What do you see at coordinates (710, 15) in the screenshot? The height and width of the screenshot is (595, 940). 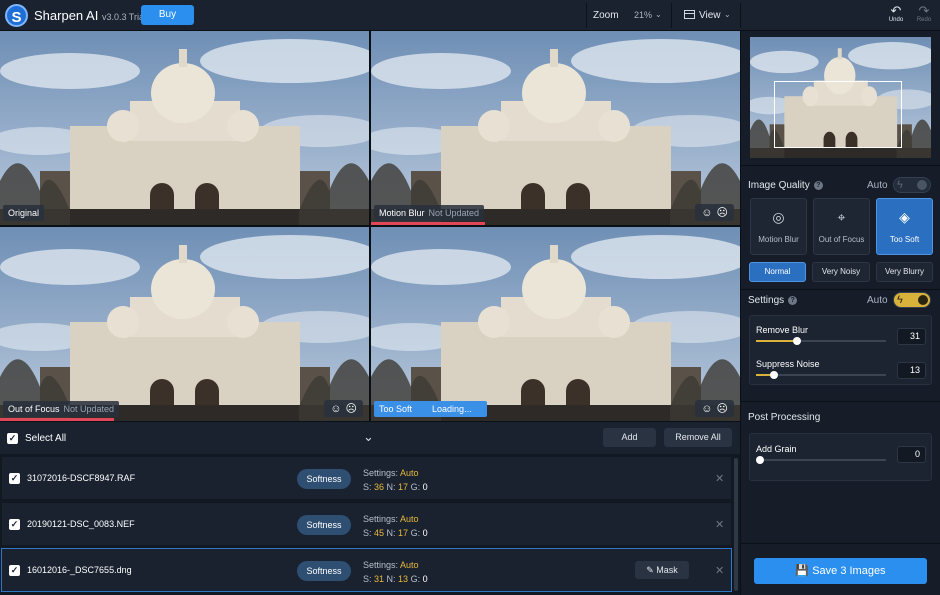 I see `view-dropdown: View` at bounding box center [710, 15].